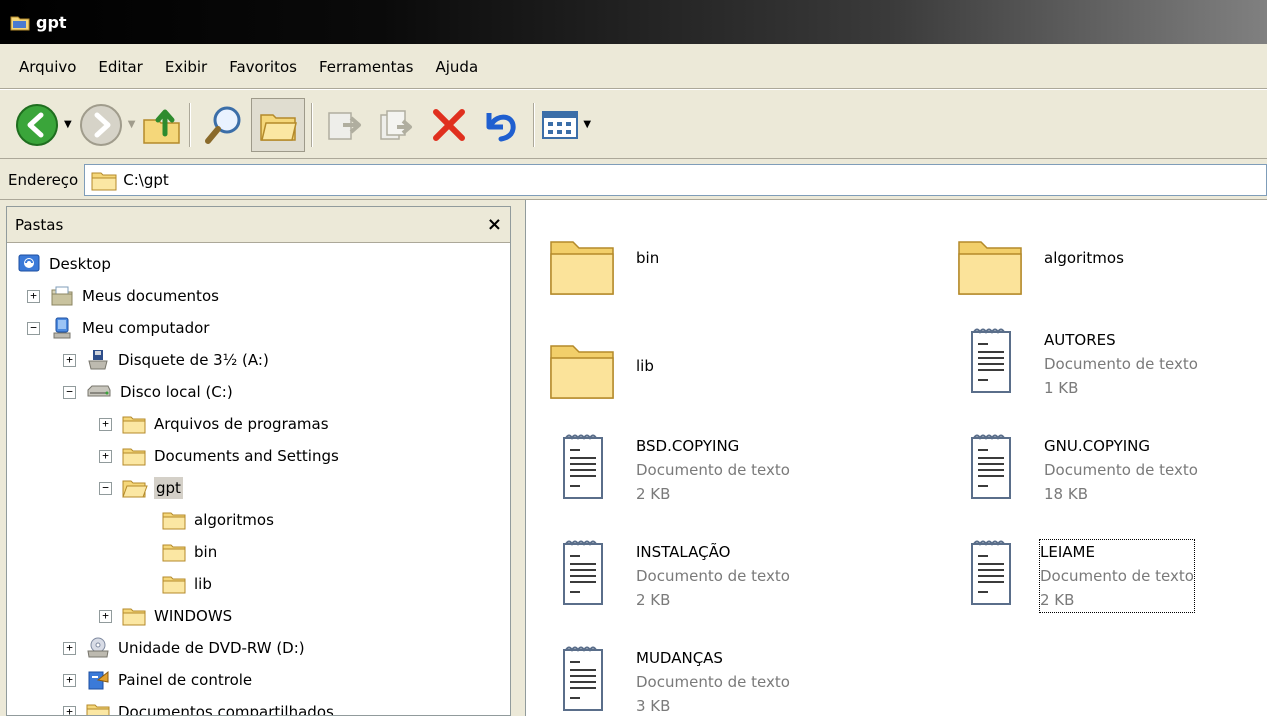 The width and height of the screenshot is (1267, 716). I want to click on title-bar: gpt, so click(633, 22).